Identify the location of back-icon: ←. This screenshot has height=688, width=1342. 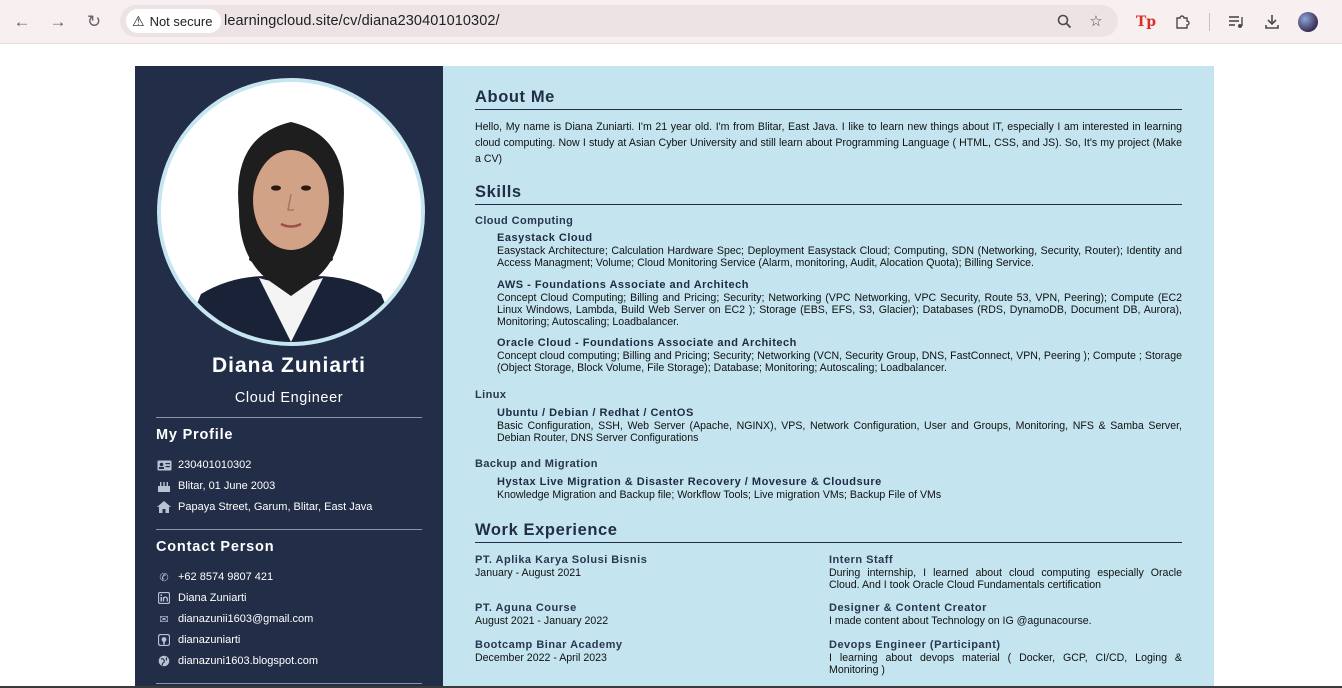
(22, 22).